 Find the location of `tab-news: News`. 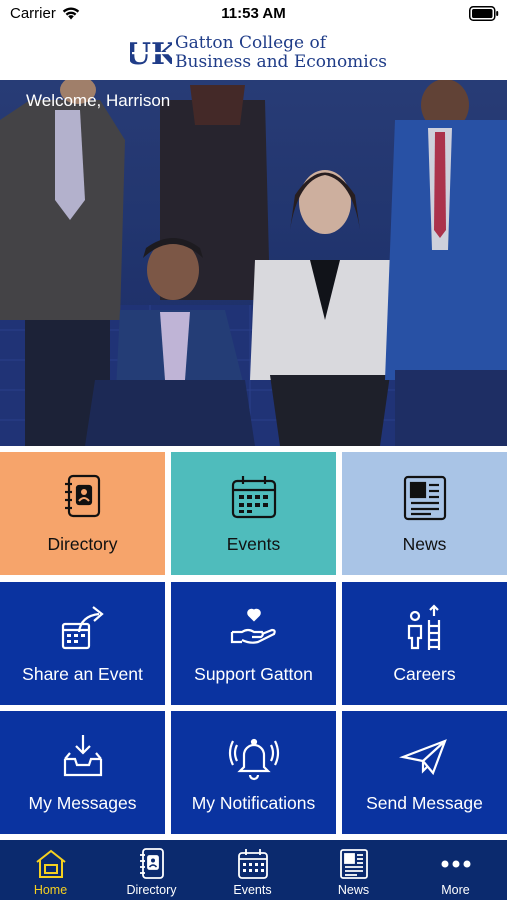

tab-news: News is located at coordinates (353, 870).